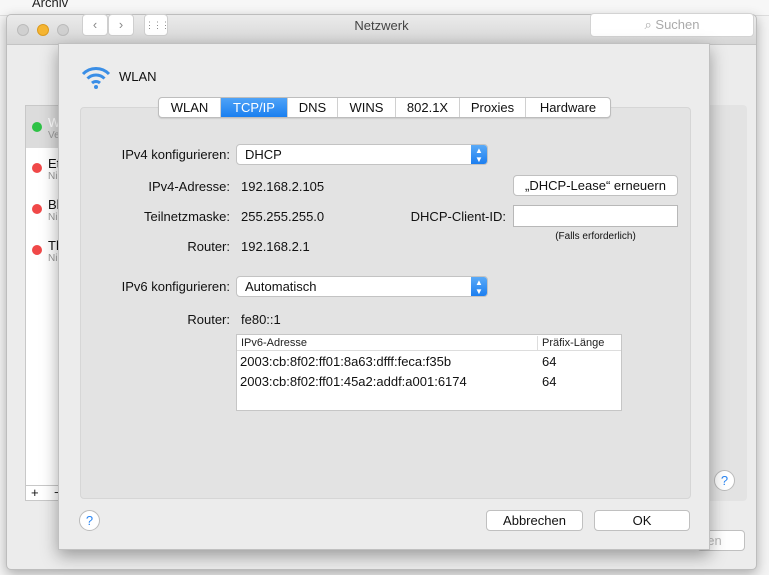 This screenshot has width=769, height=575. I want to click on ipv6-router-value: fe80::1, so click(261, 319).